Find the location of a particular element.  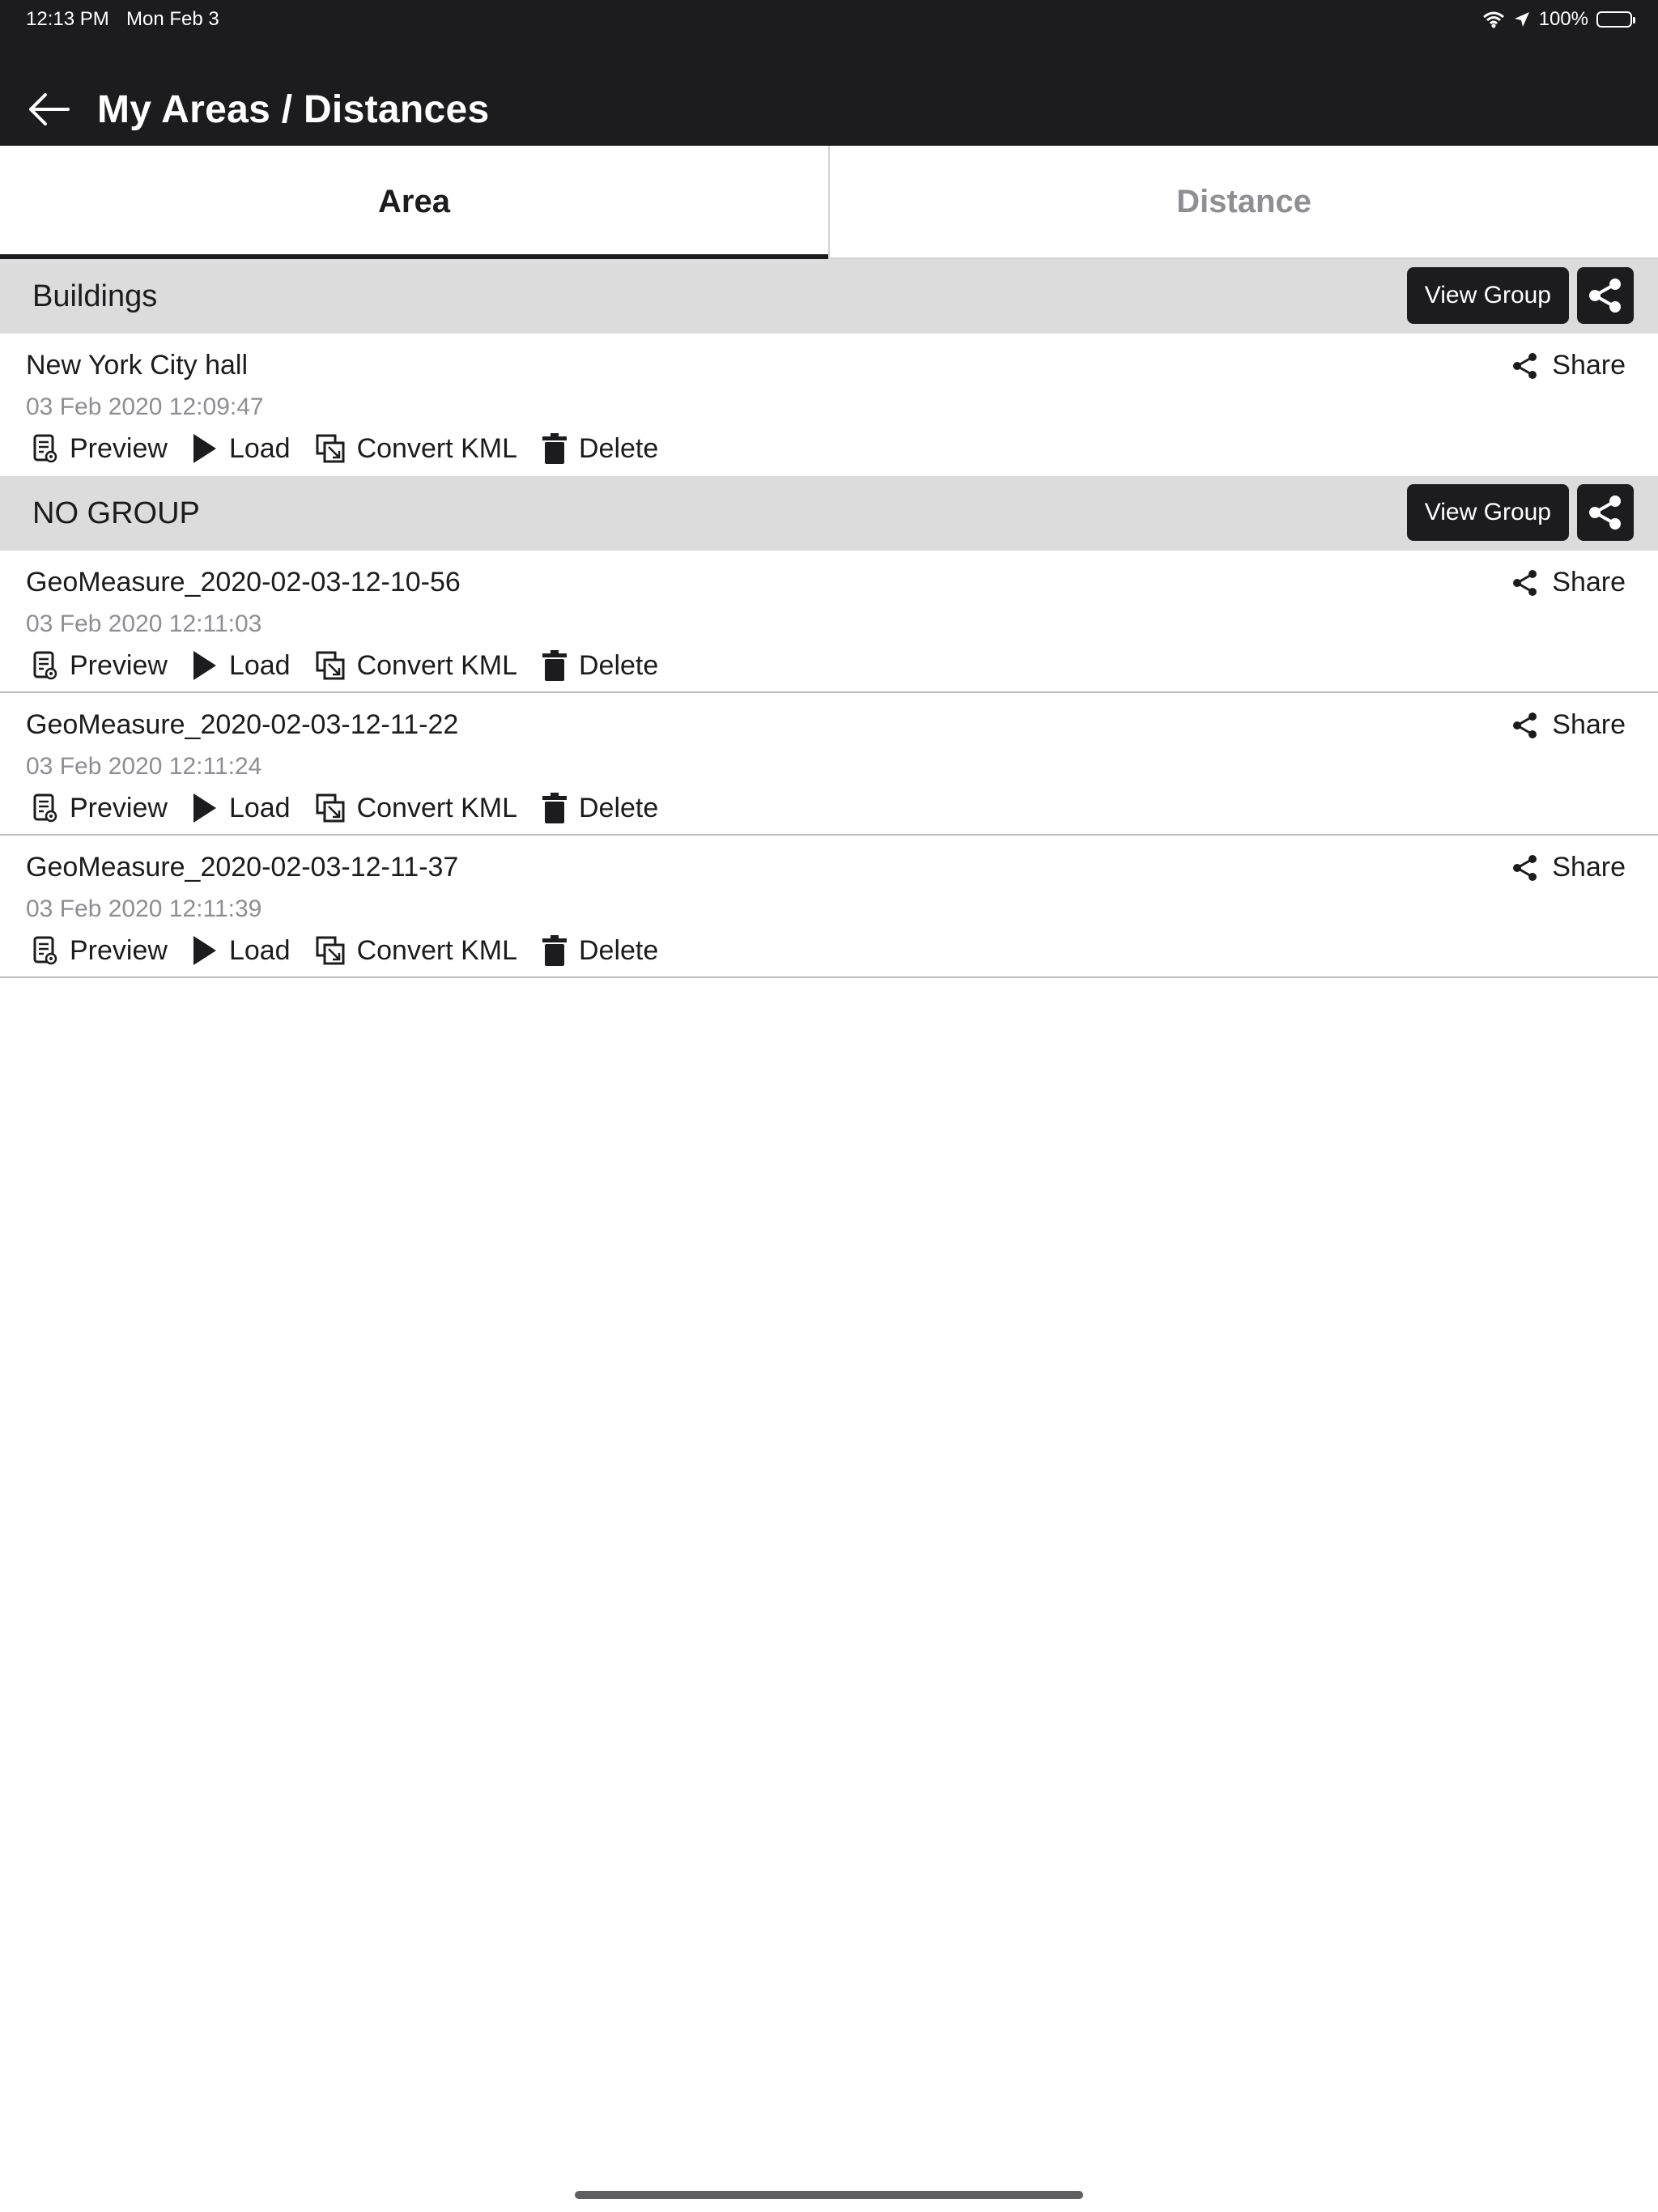

wifi-icon is located at coordinates (1493, 19).